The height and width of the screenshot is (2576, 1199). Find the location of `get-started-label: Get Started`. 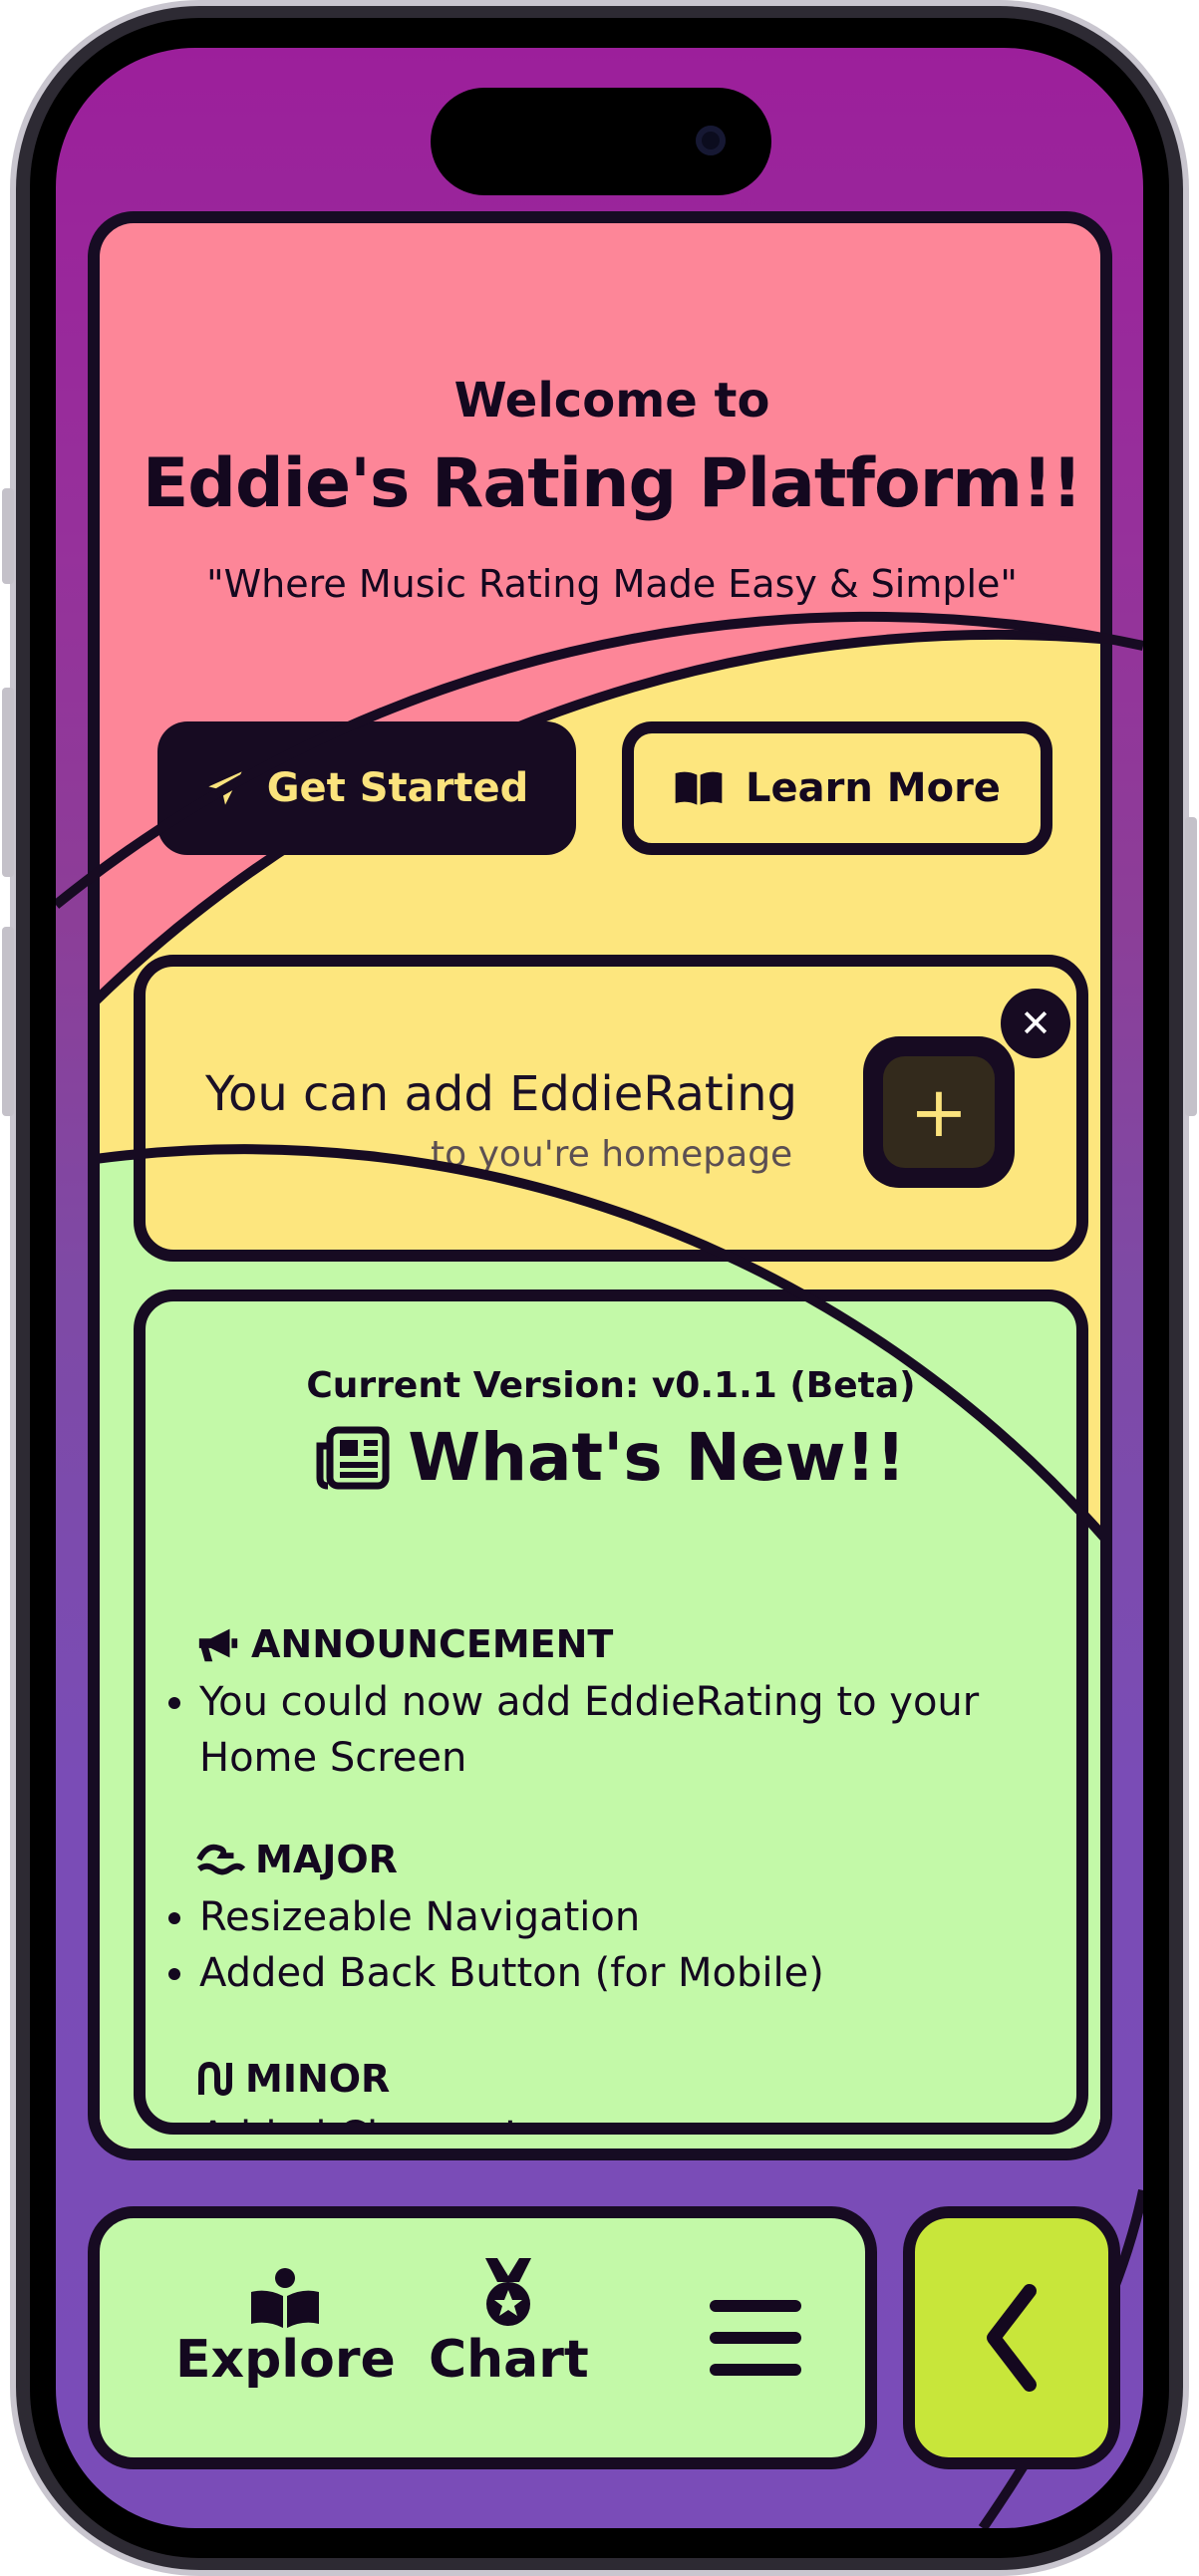

get-started-label: Get Started is located at coordinates (397, 788).